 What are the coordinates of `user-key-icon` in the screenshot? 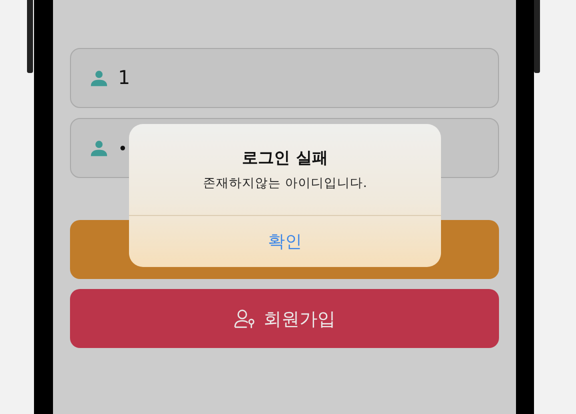 It's located at (245, 318).